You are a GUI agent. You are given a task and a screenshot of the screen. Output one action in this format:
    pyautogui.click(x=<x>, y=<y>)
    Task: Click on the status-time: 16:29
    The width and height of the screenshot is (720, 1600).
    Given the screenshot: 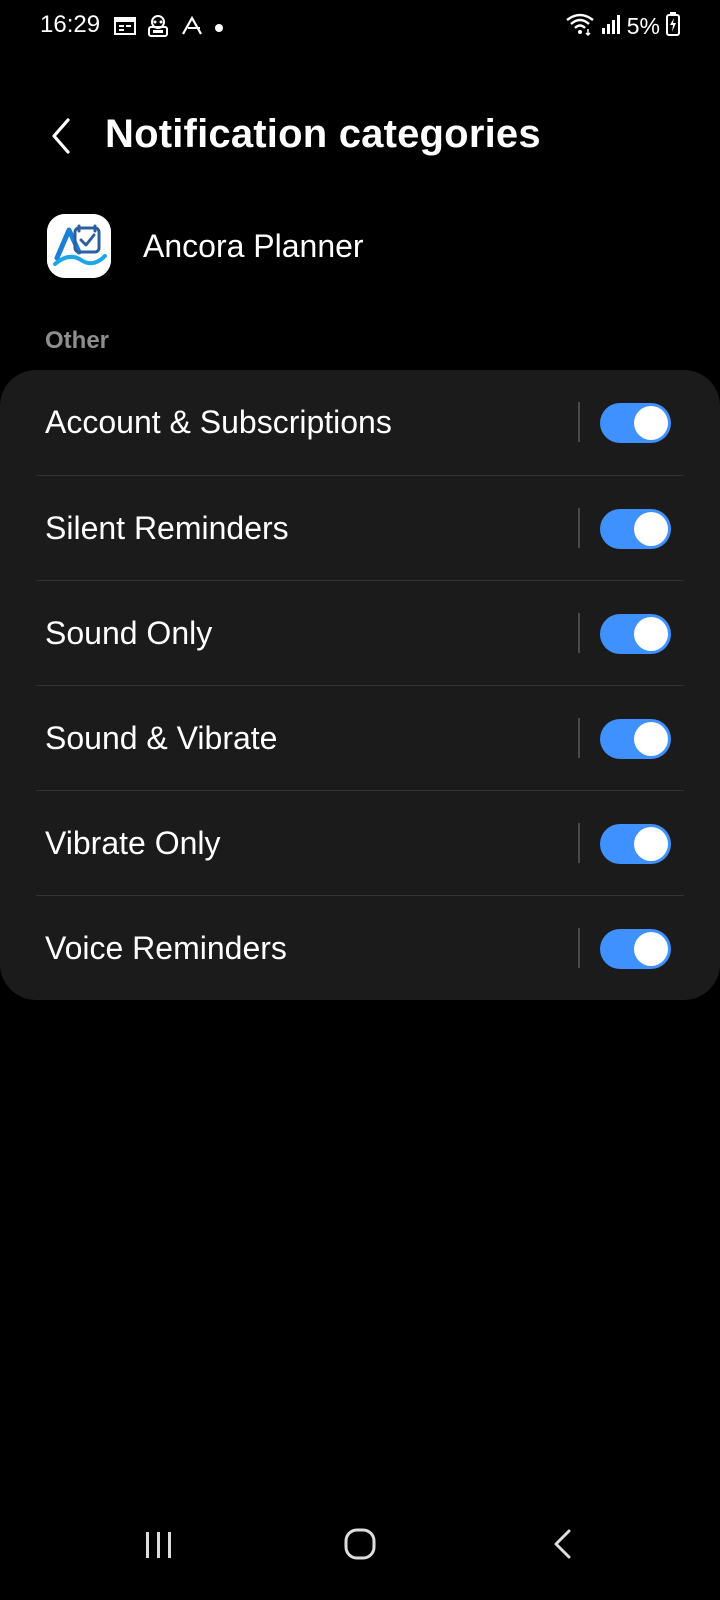 What is the action you would take?
    pyautogui.click(x=70, y=24)
    